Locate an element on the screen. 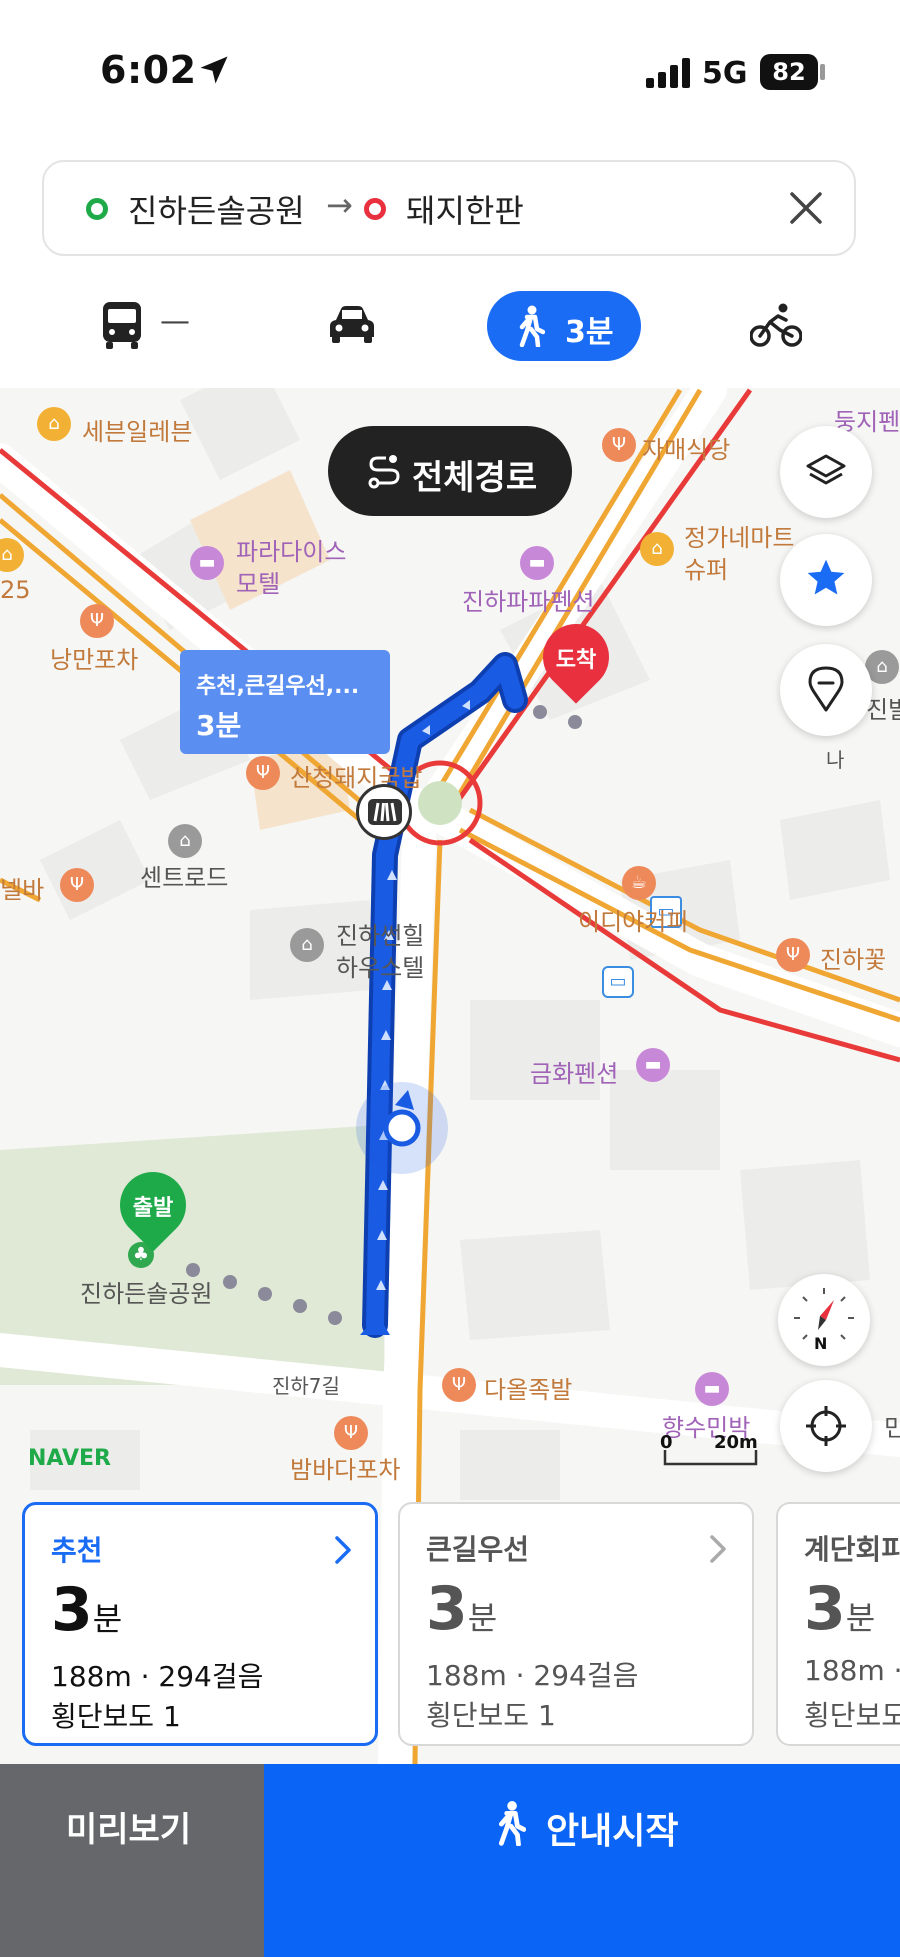 The height and width of the screenshot is (1957, 900). route-card-main-road: 큰길우선 3분 188m · 294걸음 횡단보도 1 is located at coordinates (576, 1624).